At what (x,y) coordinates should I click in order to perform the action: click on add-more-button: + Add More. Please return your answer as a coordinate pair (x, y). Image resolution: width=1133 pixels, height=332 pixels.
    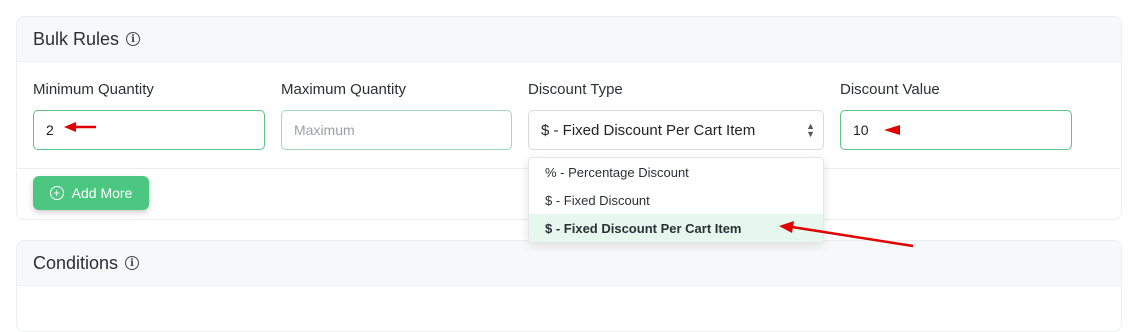
    Looking at the image, I should click on (91, 193).